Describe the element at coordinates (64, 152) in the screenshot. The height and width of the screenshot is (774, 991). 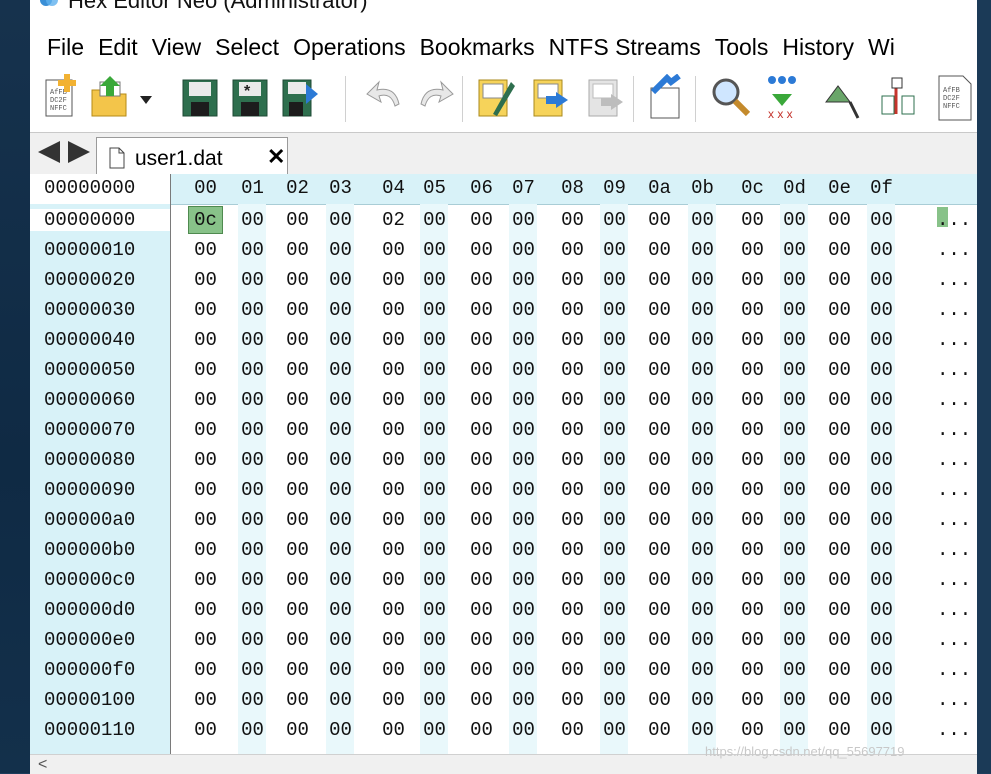
I see `tab-nav-arrows-icon` at that location.